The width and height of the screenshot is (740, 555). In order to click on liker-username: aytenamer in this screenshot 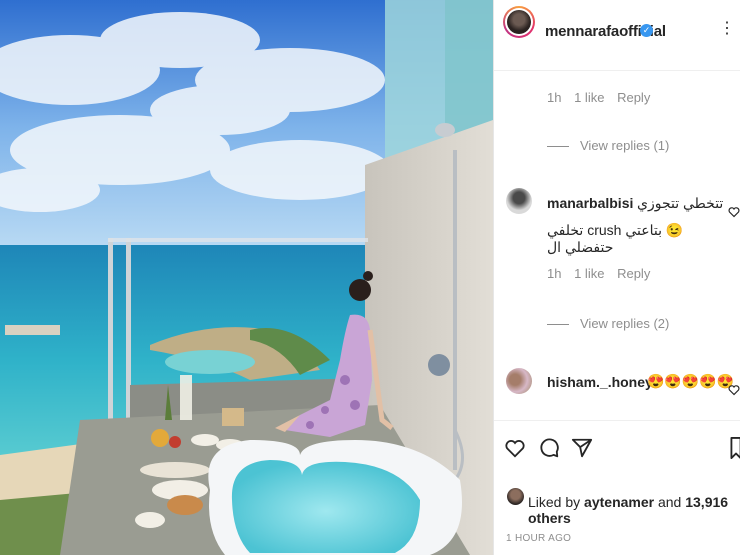, I will do `click(619, 502)`.